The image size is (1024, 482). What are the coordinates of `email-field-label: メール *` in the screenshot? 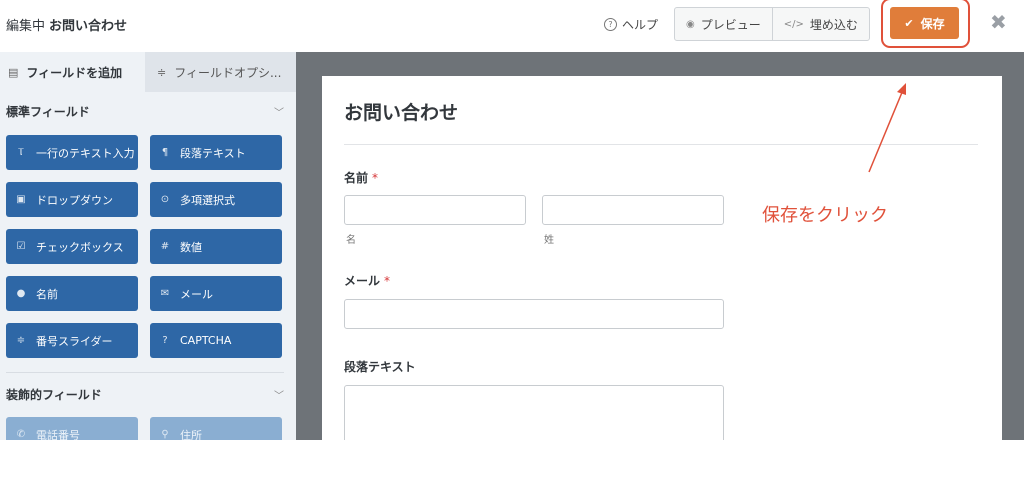 It's located at (367, 280).